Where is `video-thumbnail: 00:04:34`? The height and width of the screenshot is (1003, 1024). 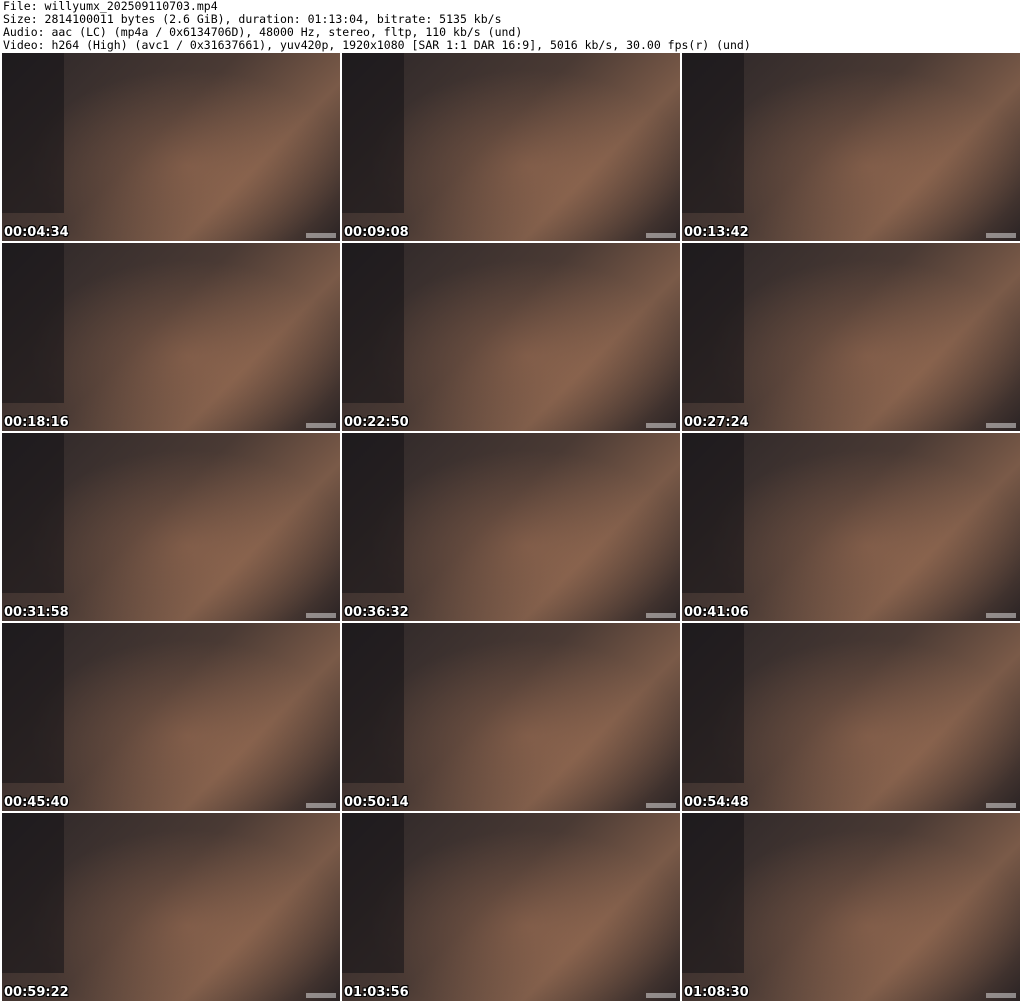 video-thumbnail: 00:04:34 is located at coordinates (171, 147).